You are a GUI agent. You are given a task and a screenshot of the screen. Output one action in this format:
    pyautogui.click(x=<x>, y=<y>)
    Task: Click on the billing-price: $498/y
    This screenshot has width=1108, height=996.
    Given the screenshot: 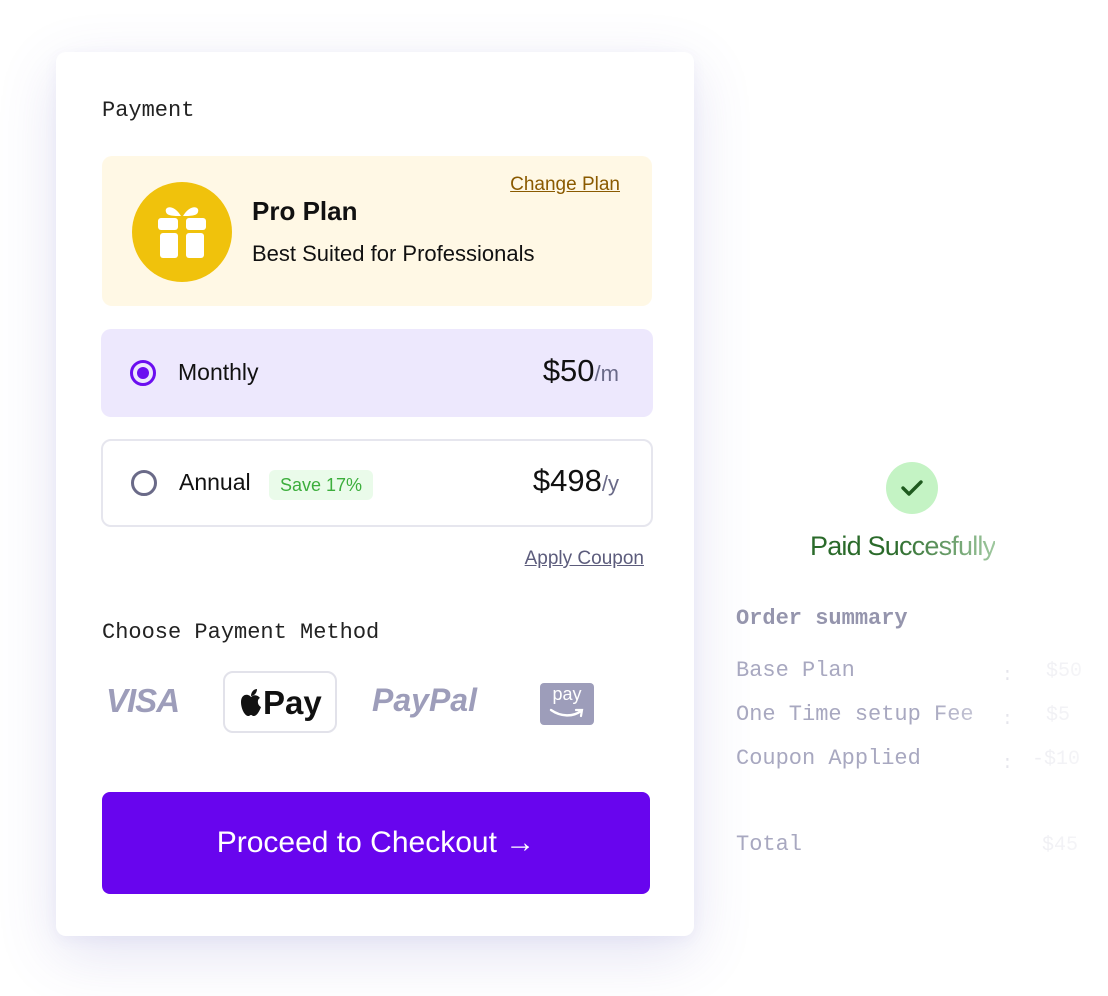 What is the action you would take?
    pyautogui.click(x=576, y=481)
    